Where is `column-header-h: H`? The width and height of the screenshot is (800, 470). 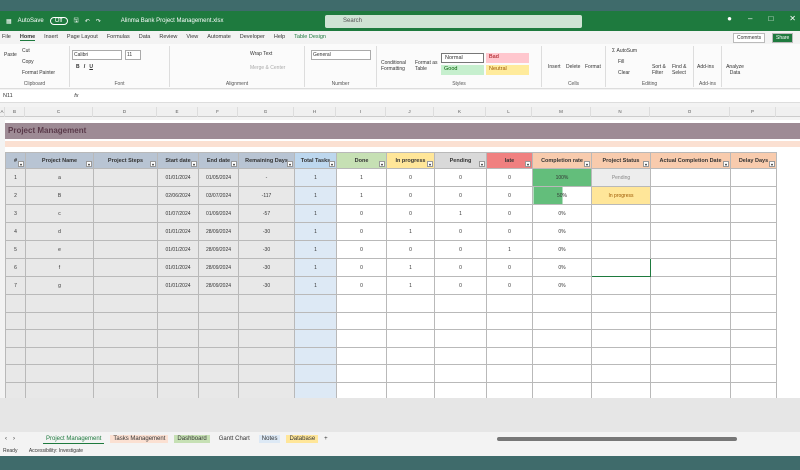 column-header-h: H is located at coordinates (315, 112).